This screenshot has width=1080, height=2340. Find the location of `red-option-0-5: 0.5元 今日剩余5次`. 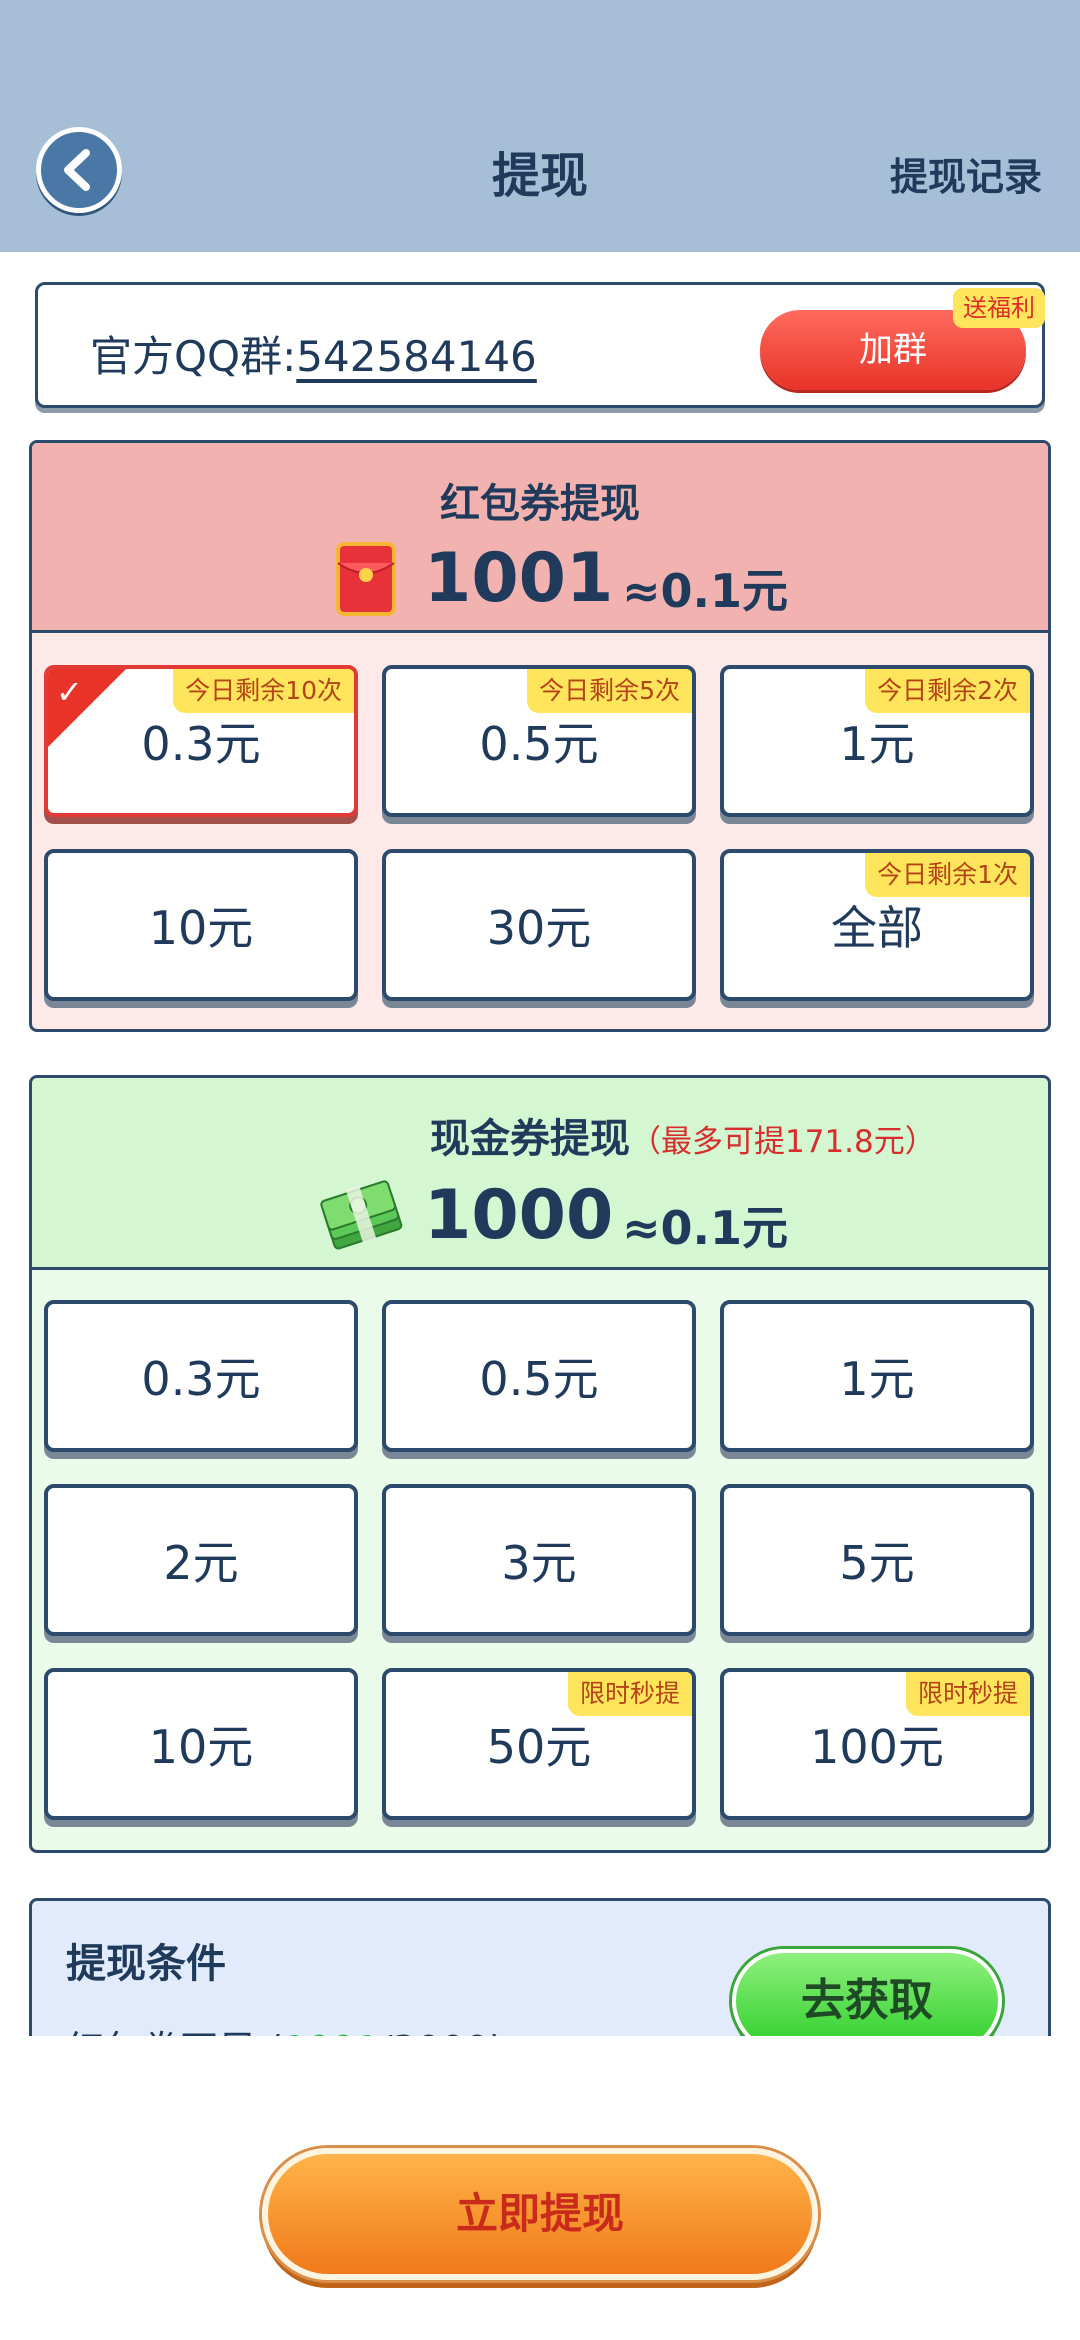

red-option-0-5: 0.5元 今日剩余5次 is located at coordinates (539, 741).